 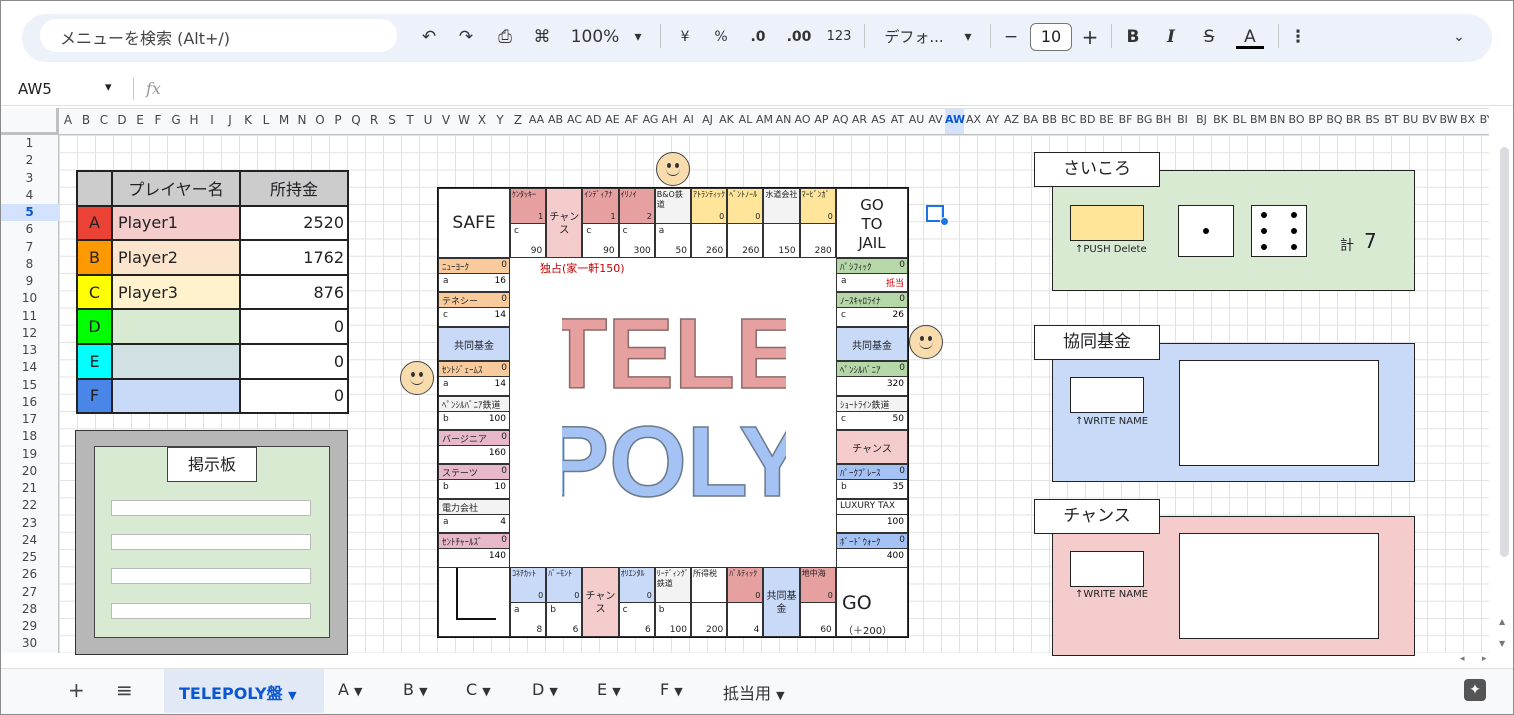 I want to click on row-header: 29, so click(x=29, y=626).